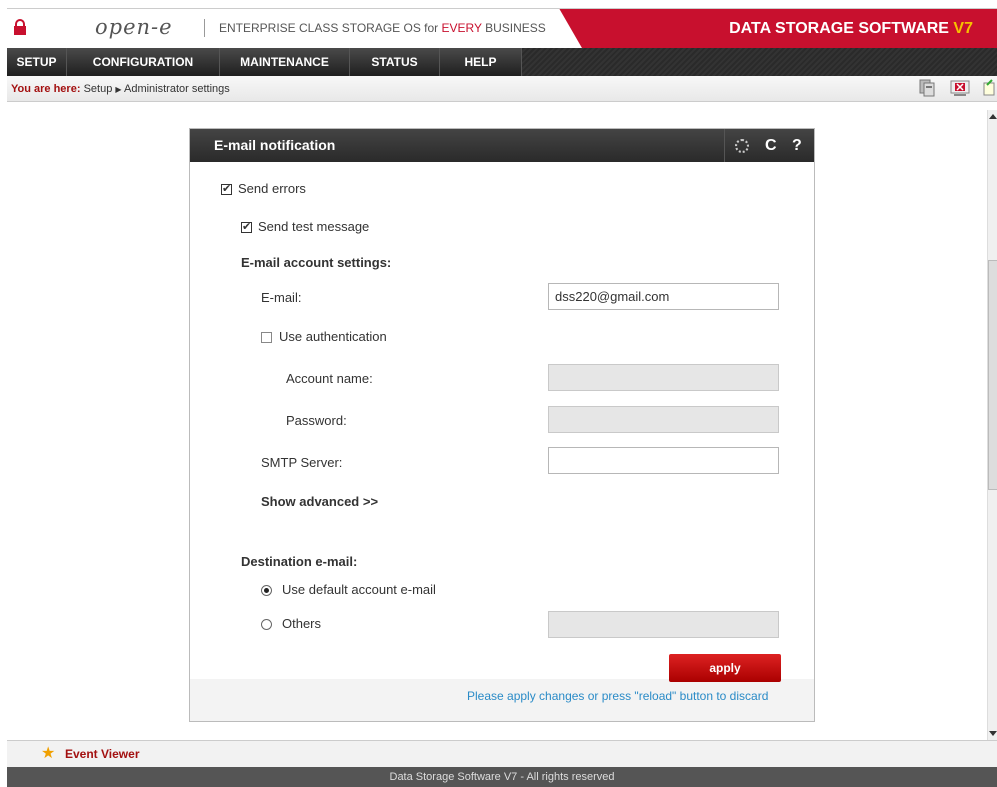  I want to click on breadcrumb-current: Administrator settings, so click(176, 89).